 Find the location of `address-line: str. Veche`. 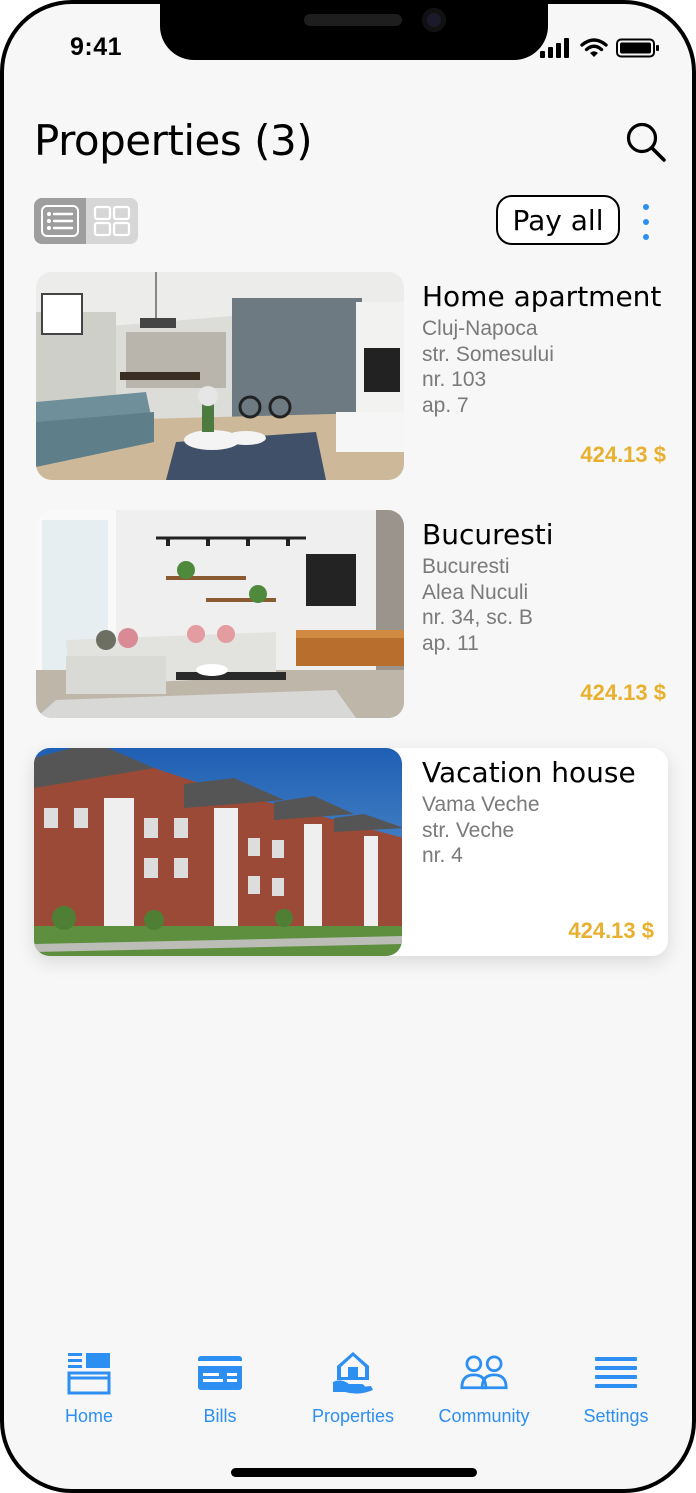

address-line: str. Veche is located at coordinates (468, 830).